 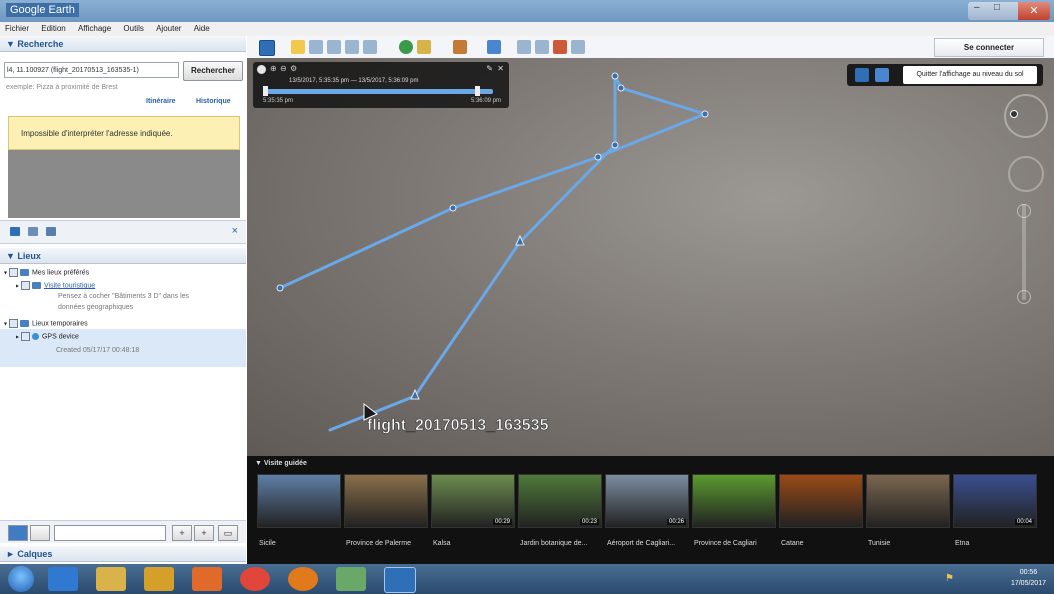 What do you see at coordinates (995, 501) in the screenshot?
I see `tour-thumbnail: 00:04` at bounding box center [995, 501].